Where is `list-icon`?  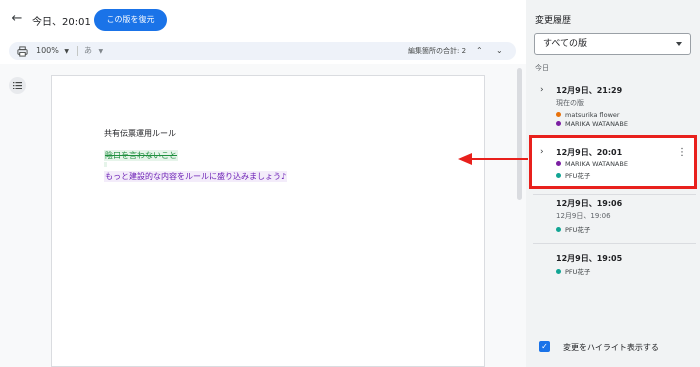
list-icon is located at coordinates (17, 85).